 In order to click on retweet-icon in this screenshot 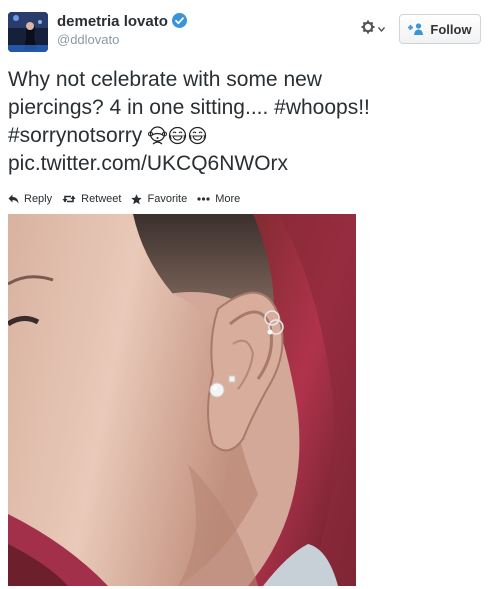, I will do `click(69, 199)`.